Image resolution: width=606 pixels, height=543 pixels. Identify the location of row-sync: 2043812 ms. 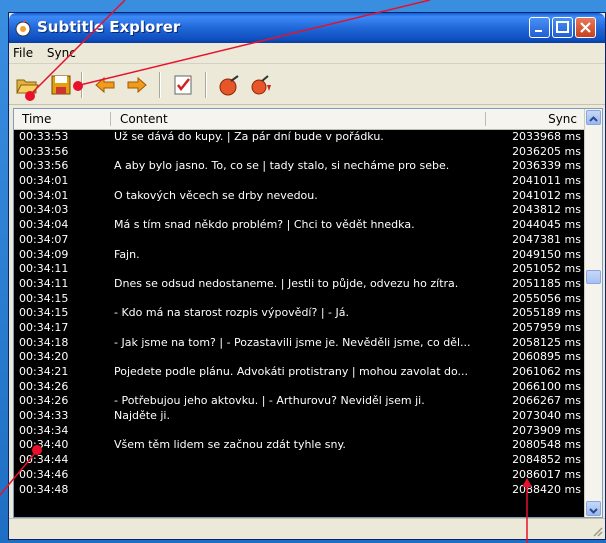
(546, 210).